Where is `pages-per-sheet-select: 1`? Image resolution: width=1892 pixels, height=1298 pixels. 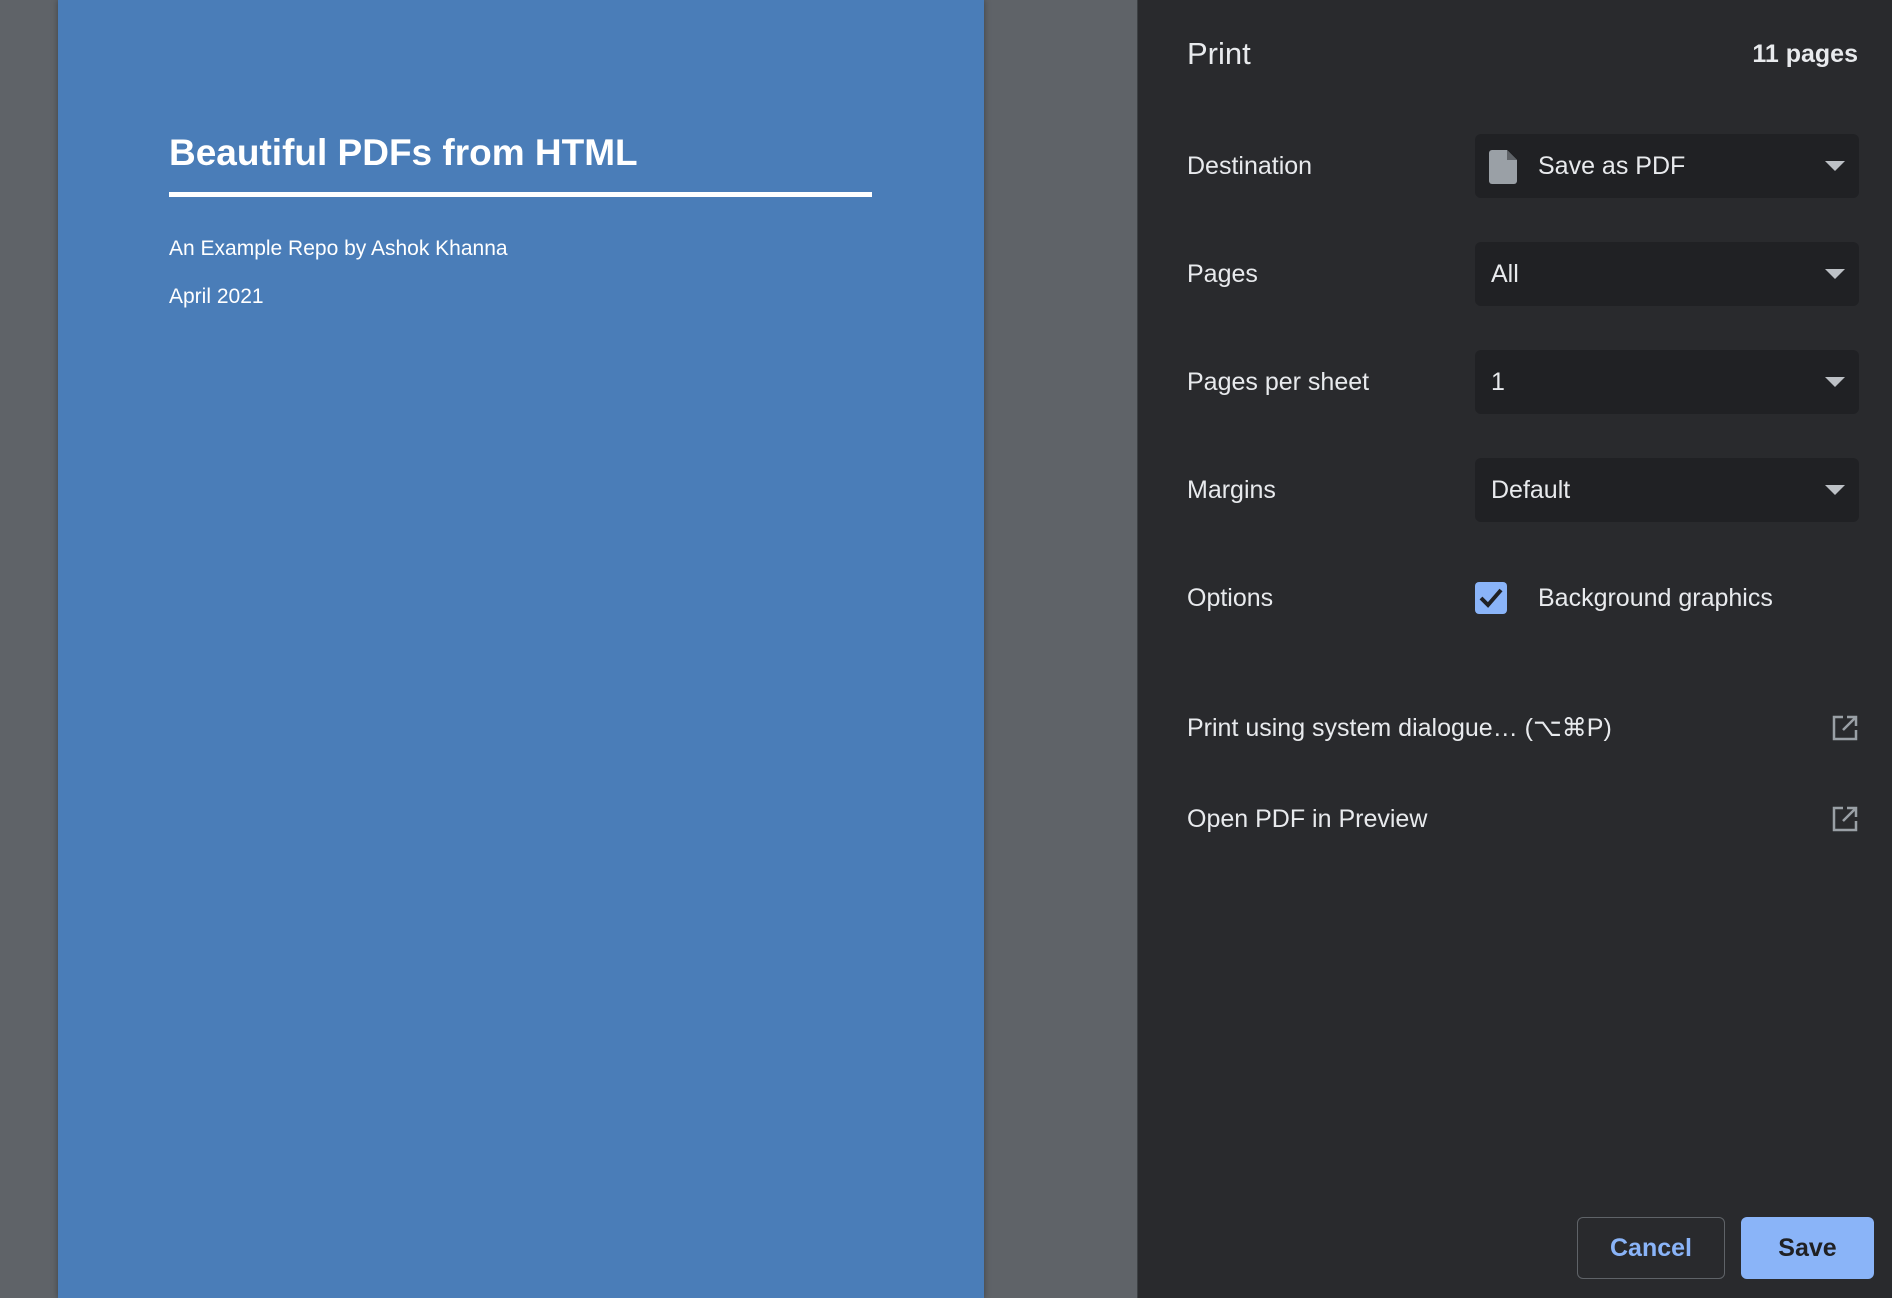 pages-per-sheet-select: 1 is located at coordinates (1667, 382).